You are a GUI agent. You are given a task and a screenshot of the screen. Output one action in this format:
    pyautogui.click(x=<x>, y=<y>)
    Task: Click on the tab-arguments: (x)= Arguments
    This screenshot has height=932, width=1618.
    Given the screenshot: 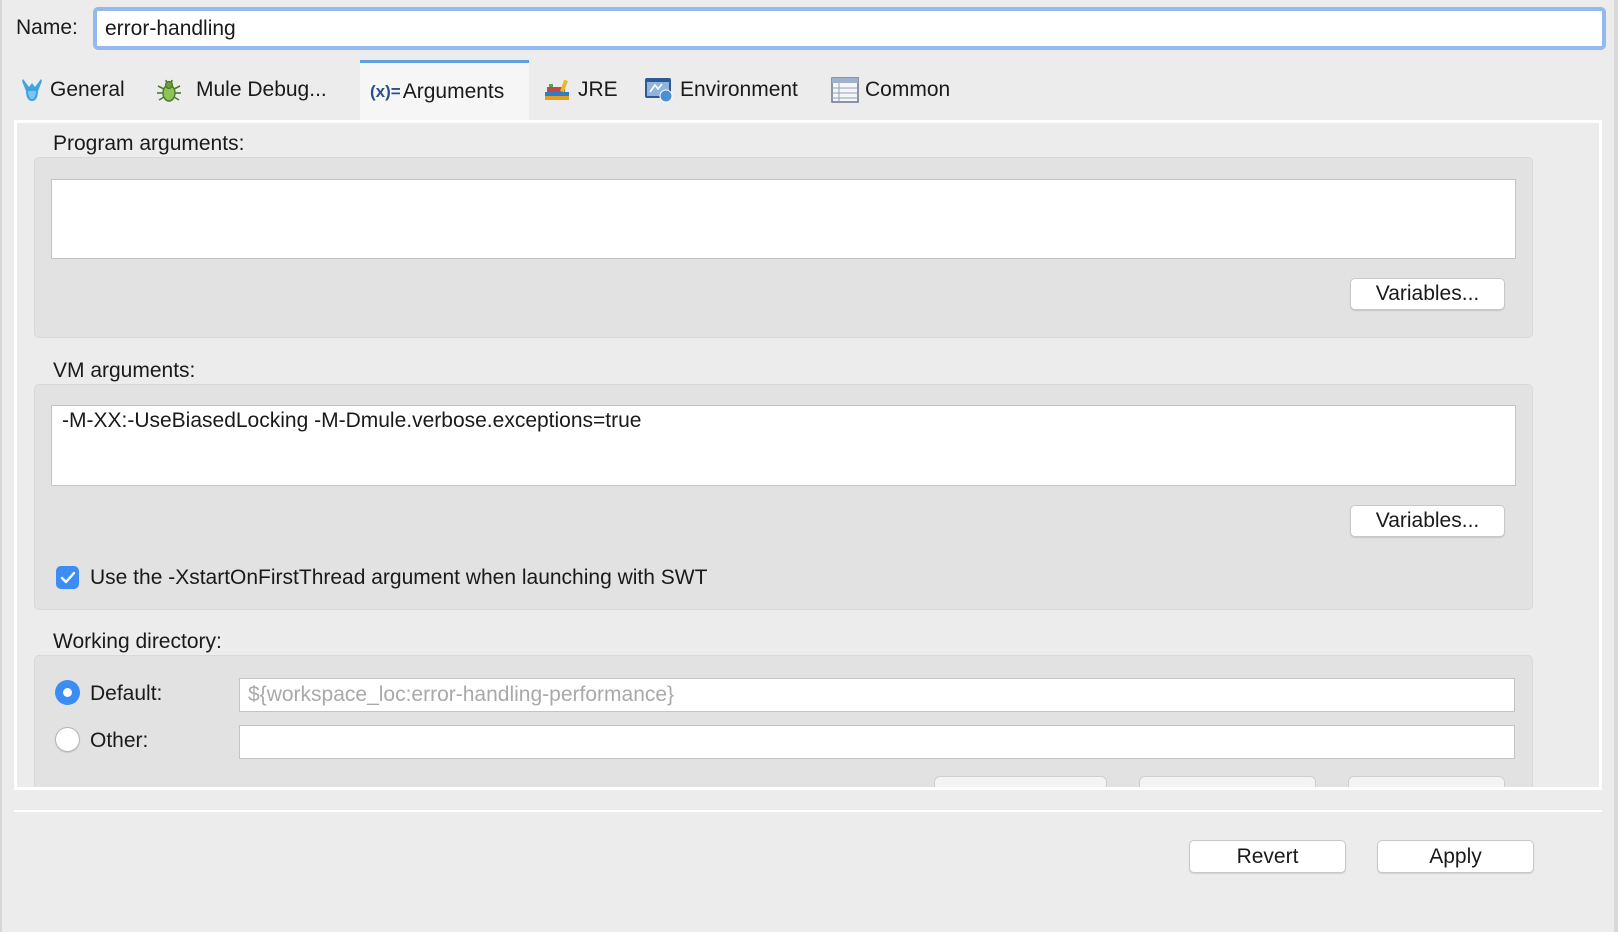 What is the action you would take?
    pyautogui.click(x=444, y=90)
    